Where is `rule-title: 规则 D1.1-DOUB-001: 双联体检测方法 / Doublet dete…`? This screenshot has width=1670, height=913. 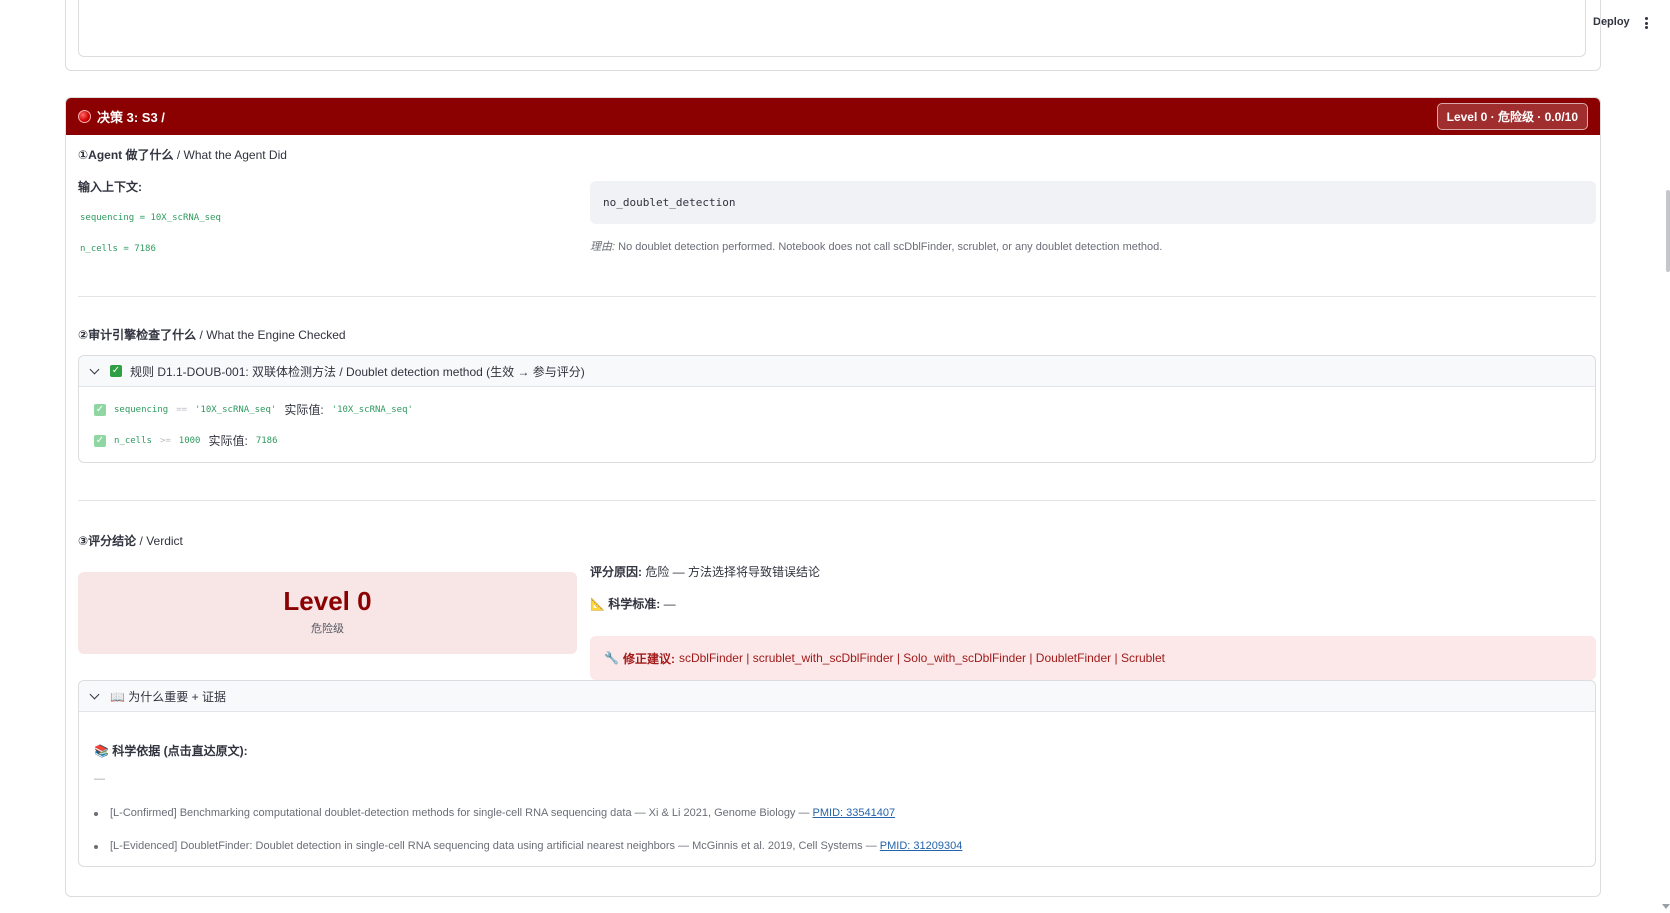
rule-title: 规则 D1.1-DOUB-001: 双联体检测方法 / Doublet dete… is located at coordinates (357, 371).